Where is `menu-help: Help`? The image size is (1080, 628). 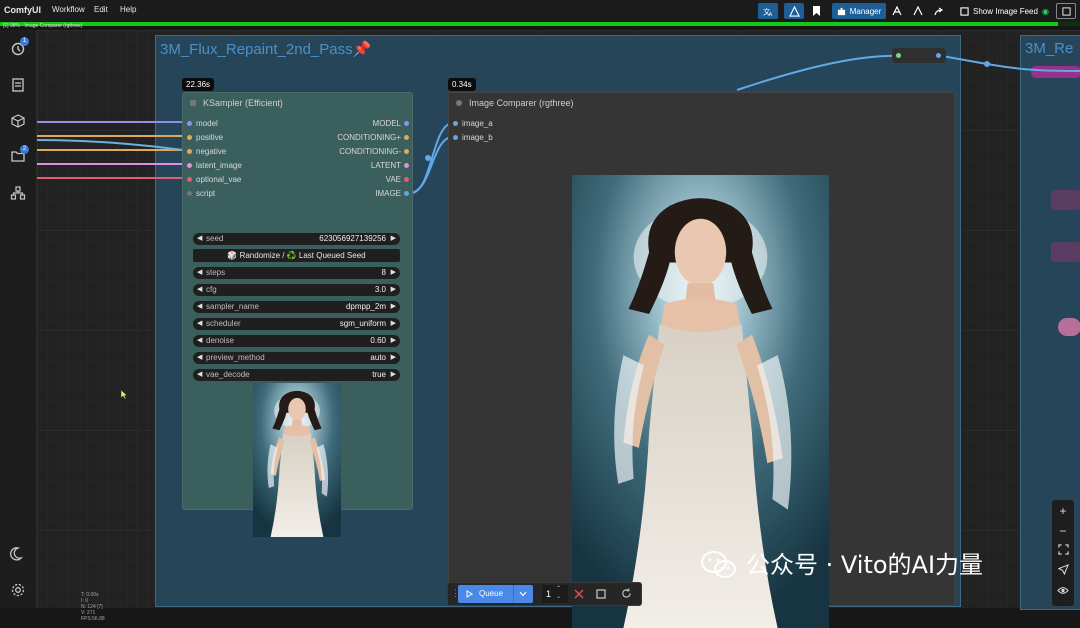 menu-help: Help is located at coordinates (128, 9).